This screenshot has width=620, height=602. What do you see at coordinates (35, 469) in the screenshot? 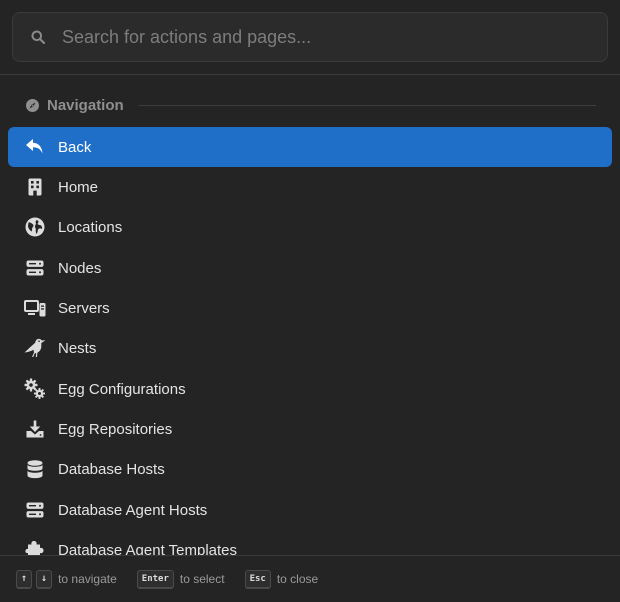
I see `database-icon` at bounding box center [35, 469].